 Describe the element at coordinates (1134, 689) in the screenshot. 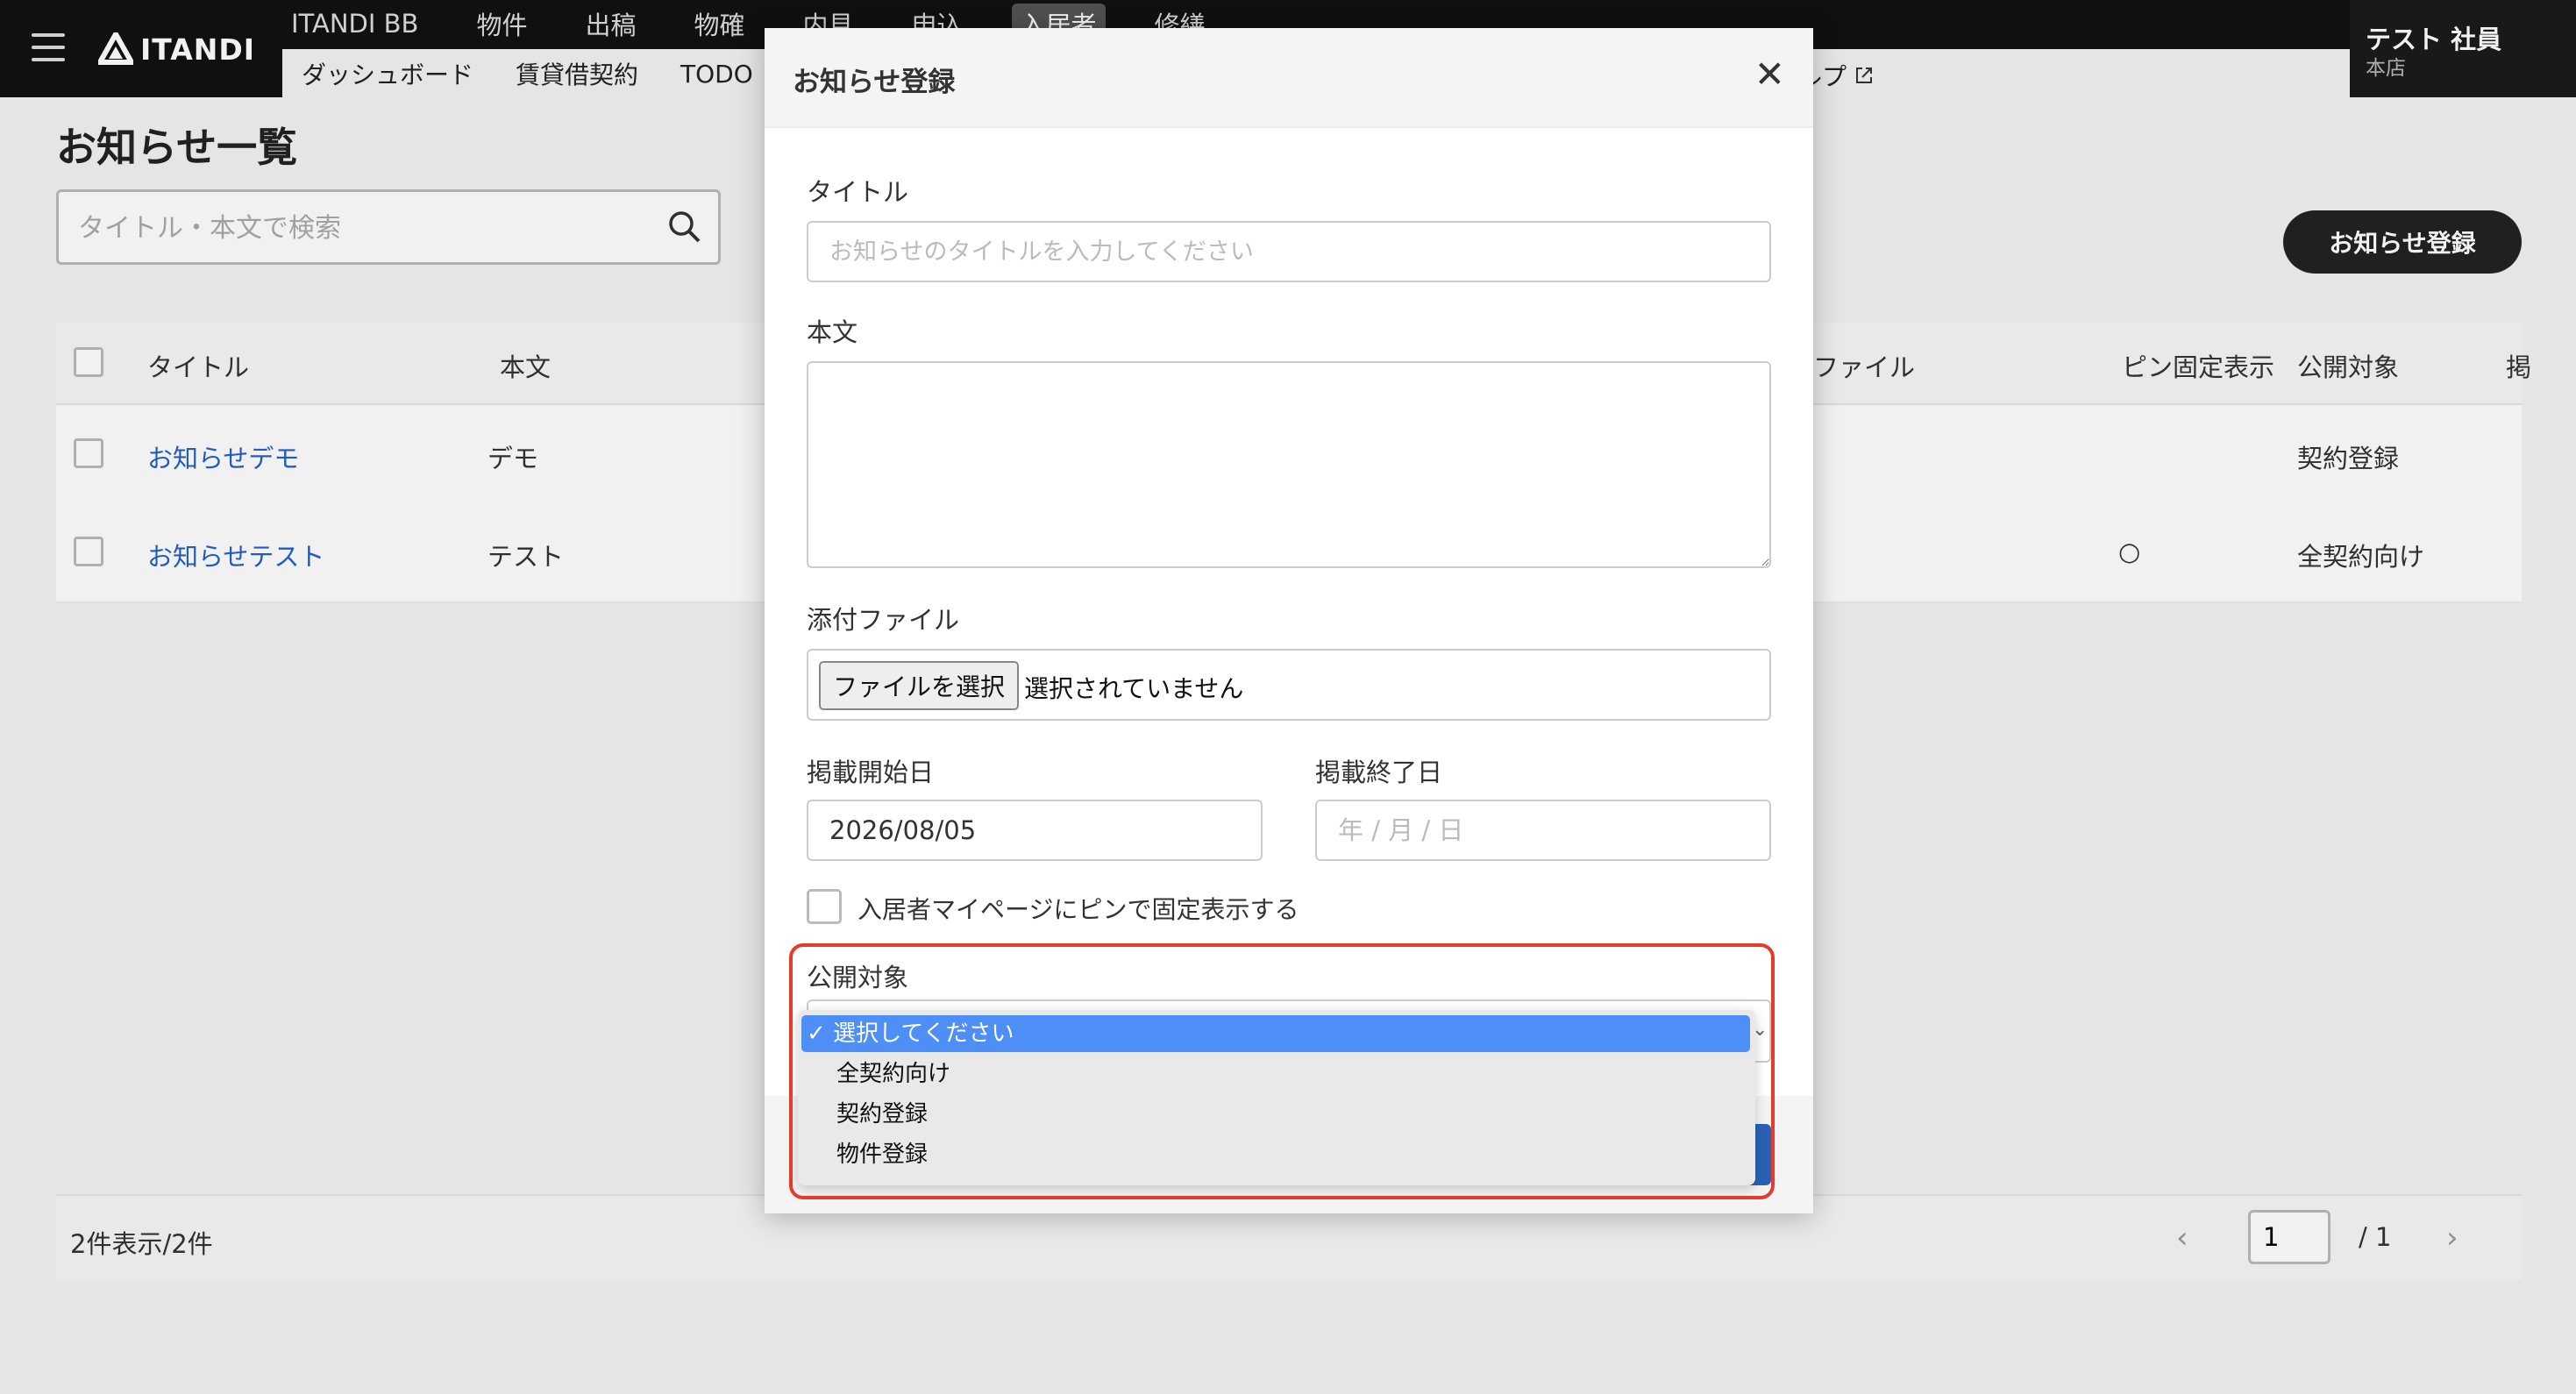

I see `file-status: 選択されていません` at that location.